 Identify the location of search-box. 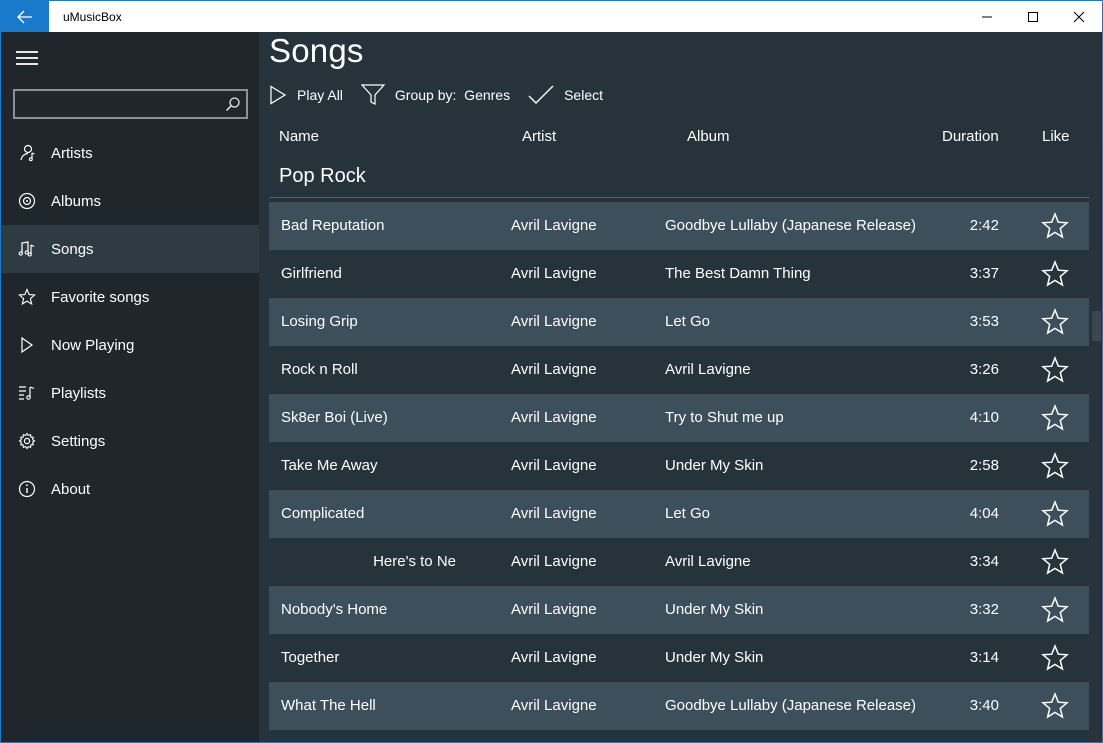
(130, 104).